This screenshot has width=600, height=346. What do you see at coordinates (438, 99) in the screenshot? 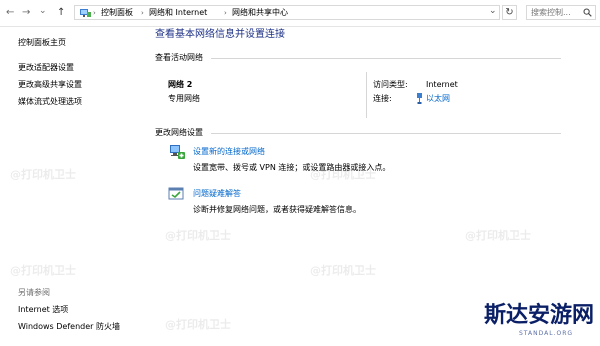
I see `ethernet-link: 以太网` at bounding box center [438, 99].